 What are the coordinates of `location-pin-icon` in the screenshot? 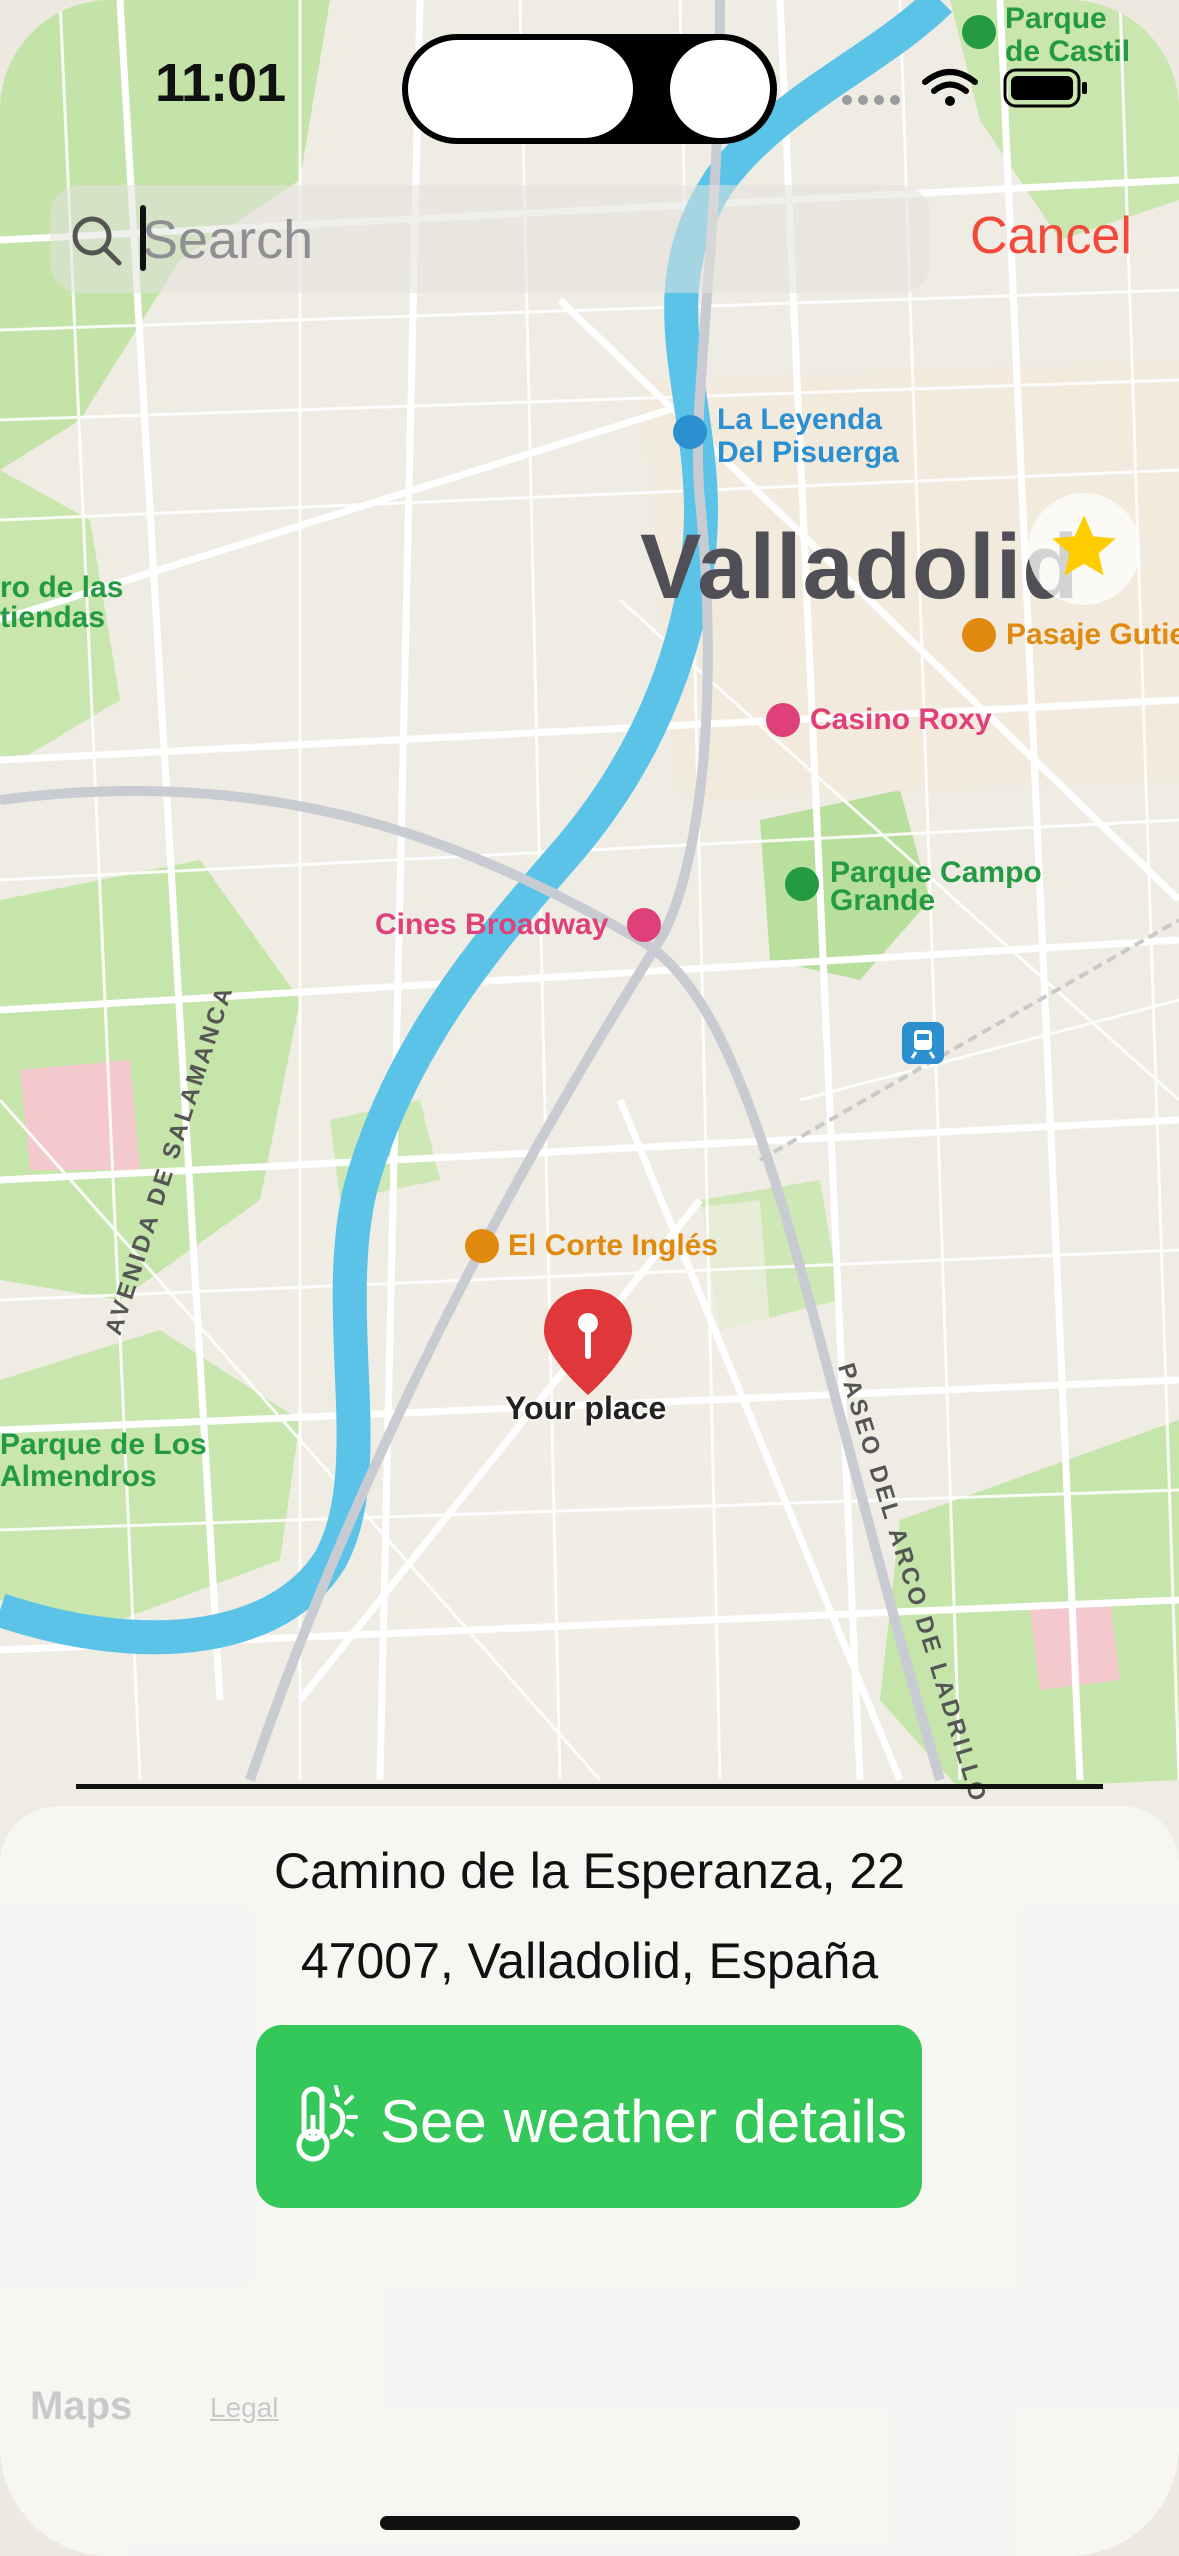 It's located at (588, 1345).